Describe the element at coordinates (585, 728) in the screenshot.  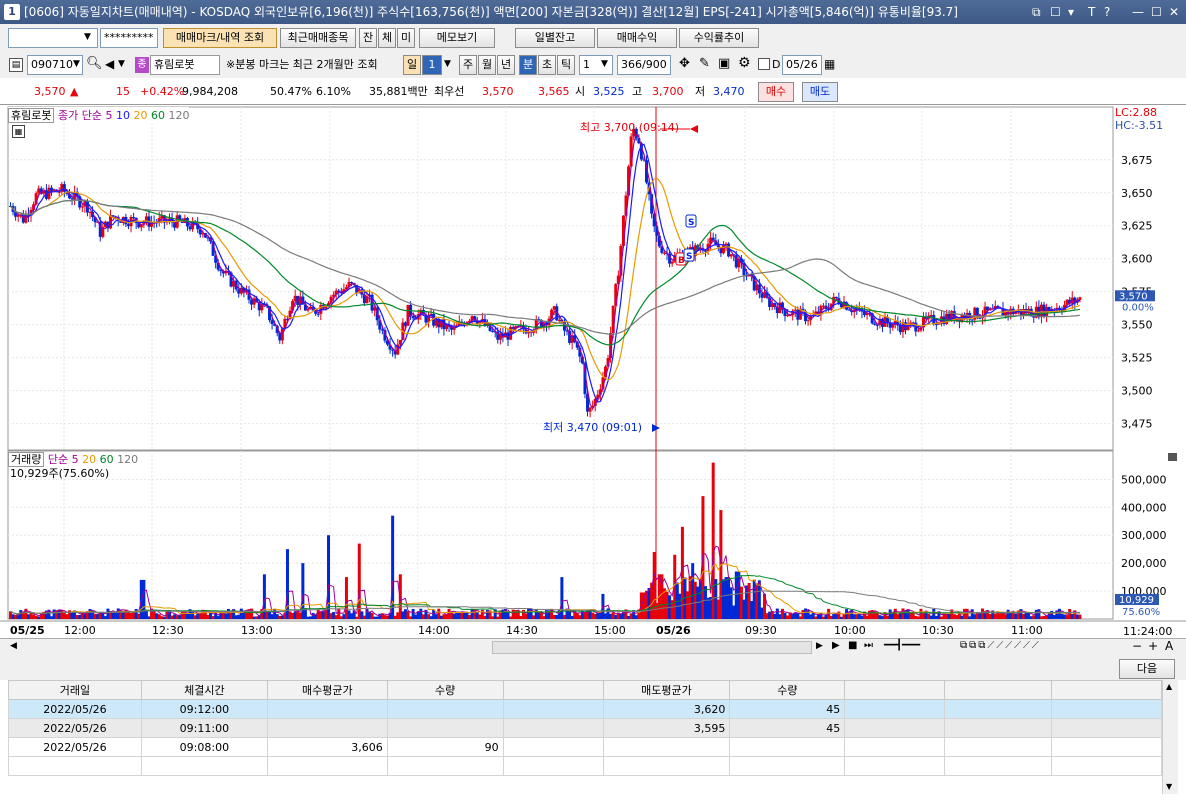
I see `table-row: 2022/05/26 09:11:00 3,595 45` at that location.